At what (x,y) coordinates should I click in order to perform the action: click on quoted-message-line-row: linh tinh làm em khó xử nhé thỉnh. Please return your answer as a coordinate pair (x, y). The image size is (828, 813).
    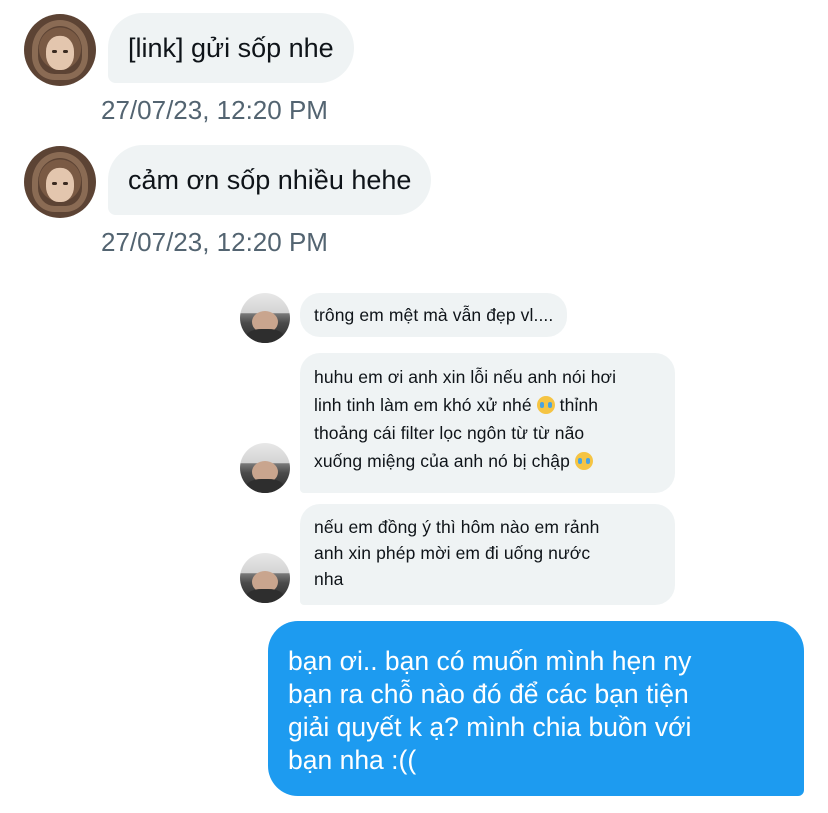
    Looking at the image, I should click on (487, 405).